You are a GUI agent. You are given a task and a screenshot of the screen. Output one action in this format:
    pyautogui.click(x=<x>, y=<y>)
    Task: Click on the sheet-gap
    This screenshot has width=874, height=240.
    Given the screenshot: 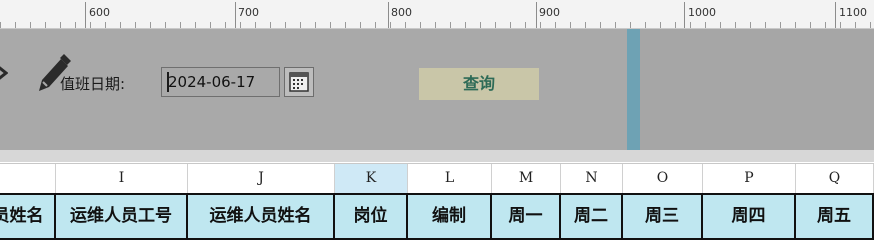 What is the action you would take?
    pyautogui.click(x=437, y=156)
    